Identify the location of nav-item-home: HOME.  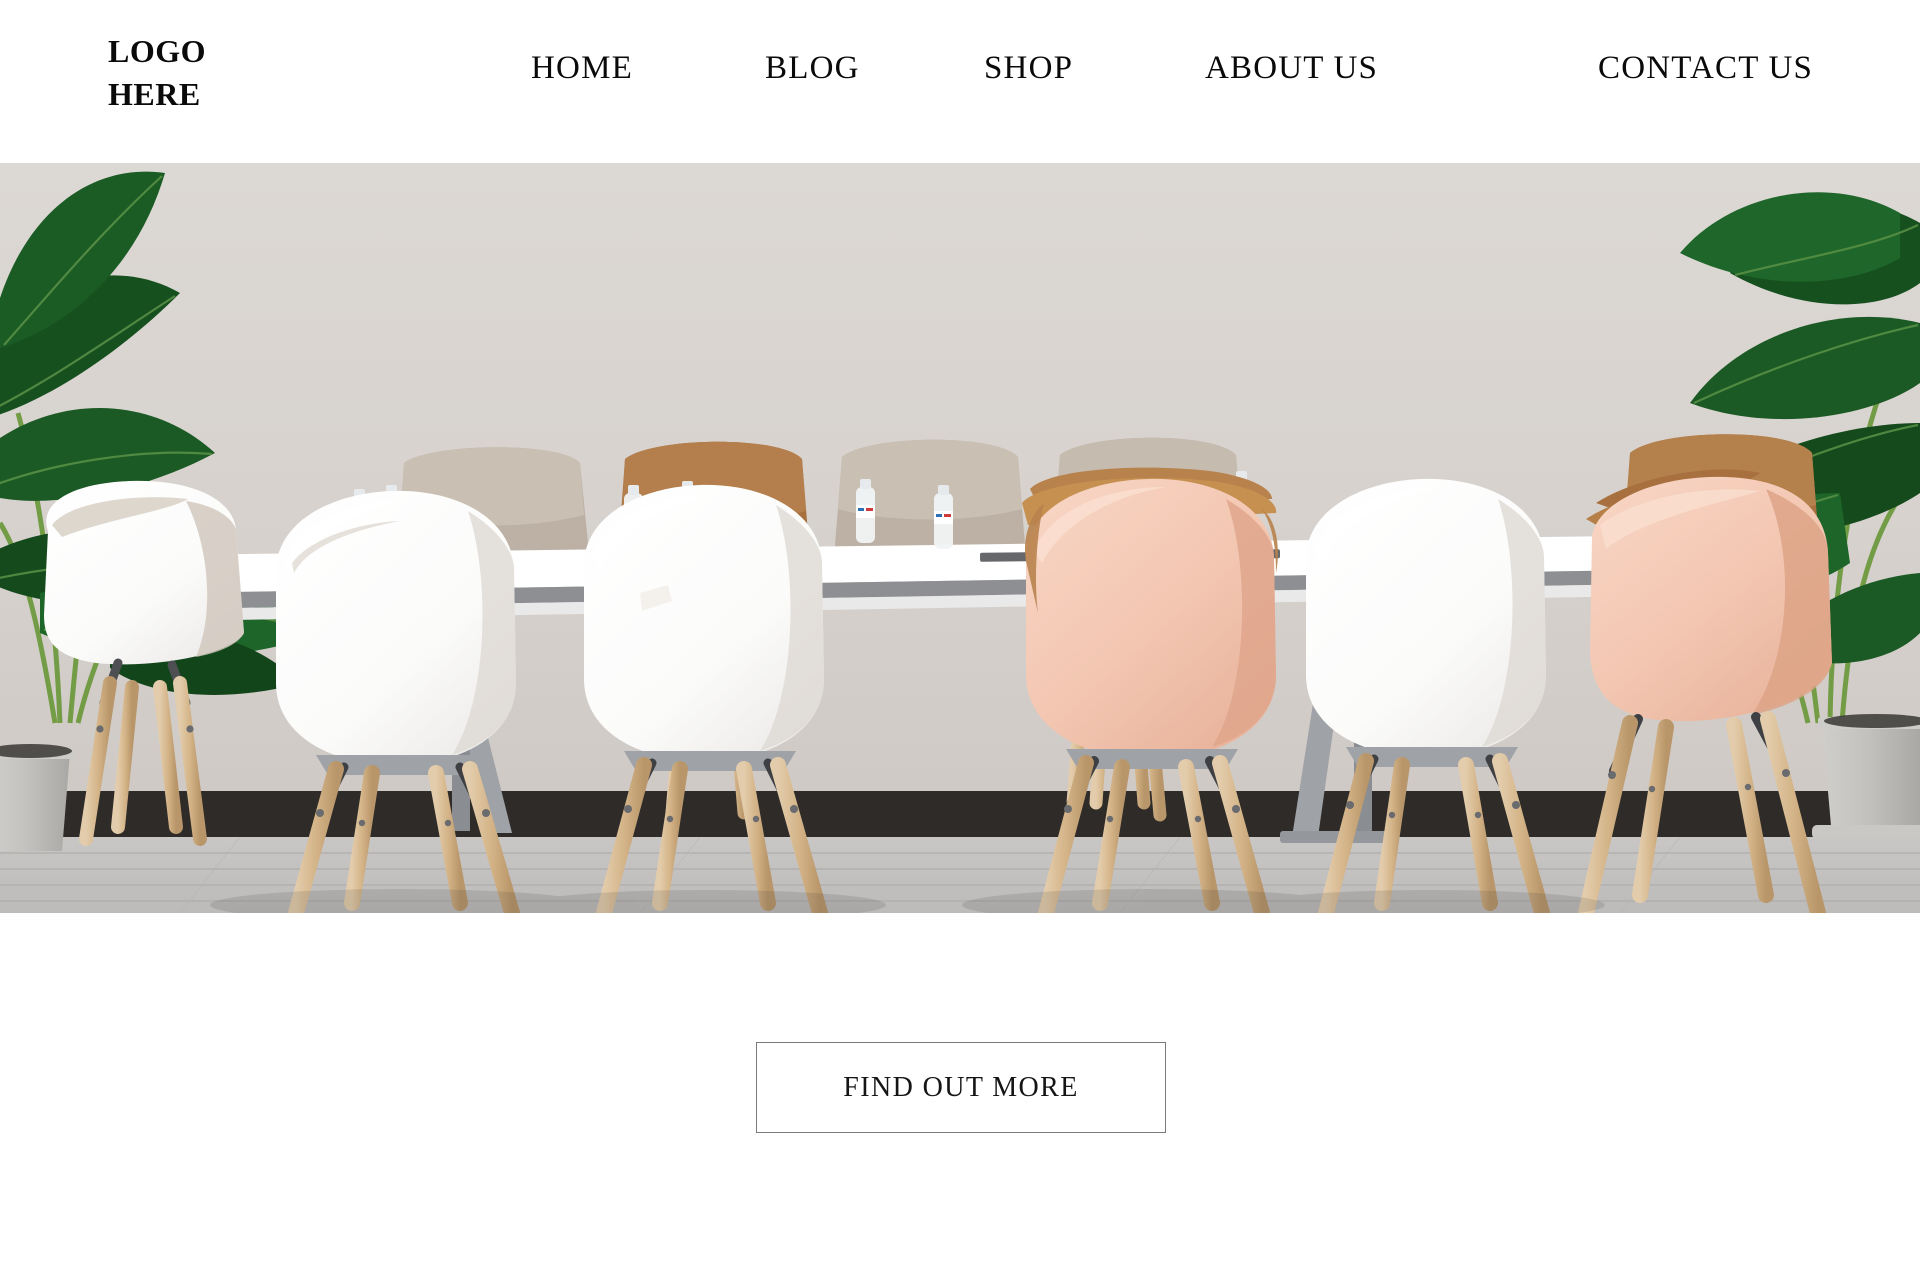
(582, 68).